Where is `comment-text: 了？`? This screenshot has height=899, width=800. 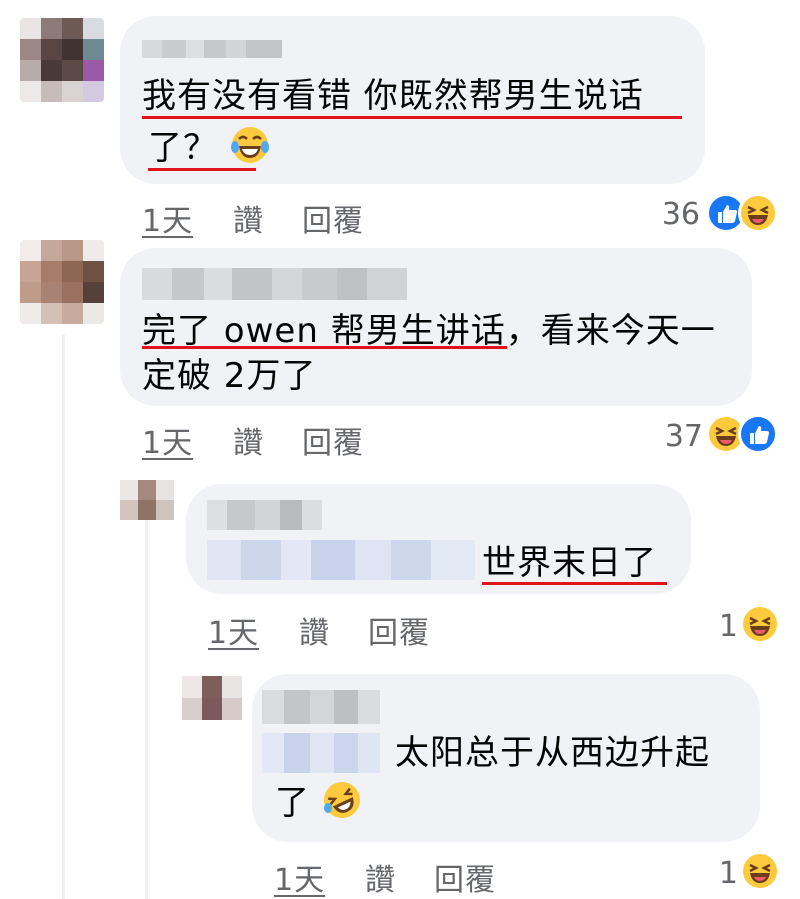 comment-text: 了？ is located at coordinates (209, 148).